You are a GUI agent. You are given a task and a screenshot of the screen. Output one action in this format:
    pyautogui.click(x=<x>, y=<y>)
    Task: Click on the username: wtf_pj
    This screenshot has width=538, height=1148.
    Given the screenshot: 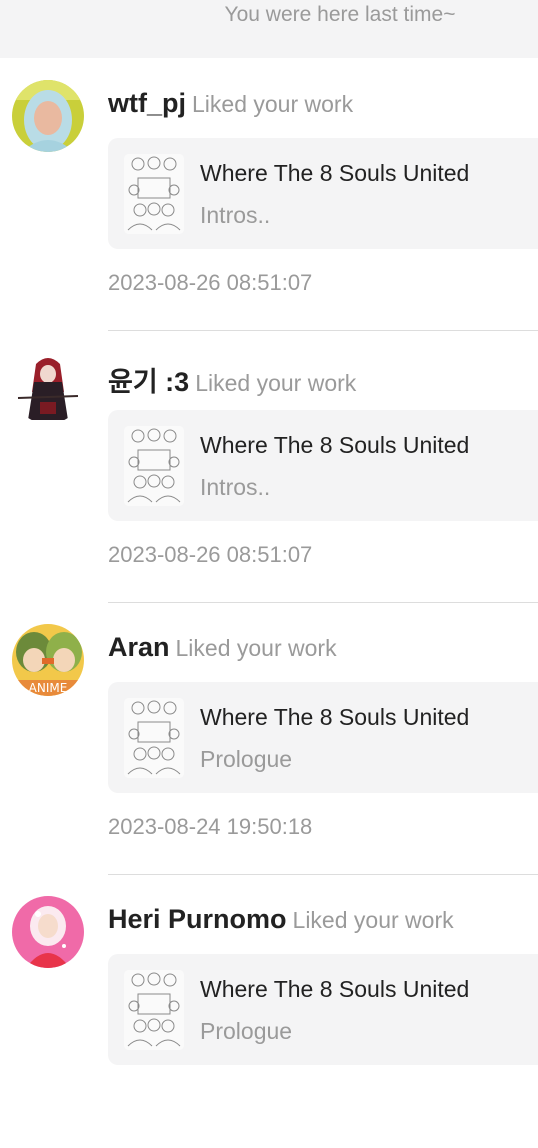 What is the action you would take?
    pyautogui.click(x=147, y=103)
    